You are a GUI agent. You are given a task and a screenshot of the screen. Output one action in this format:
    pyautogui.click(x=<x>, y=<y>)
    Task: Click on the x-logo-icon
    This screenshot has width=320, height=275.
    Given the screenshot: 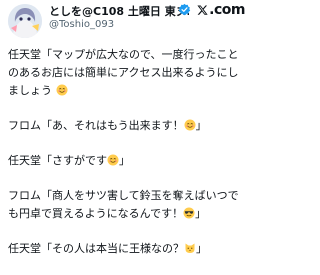 What is the action you would take?
    pyautogui.click(x=202, y=10)
    